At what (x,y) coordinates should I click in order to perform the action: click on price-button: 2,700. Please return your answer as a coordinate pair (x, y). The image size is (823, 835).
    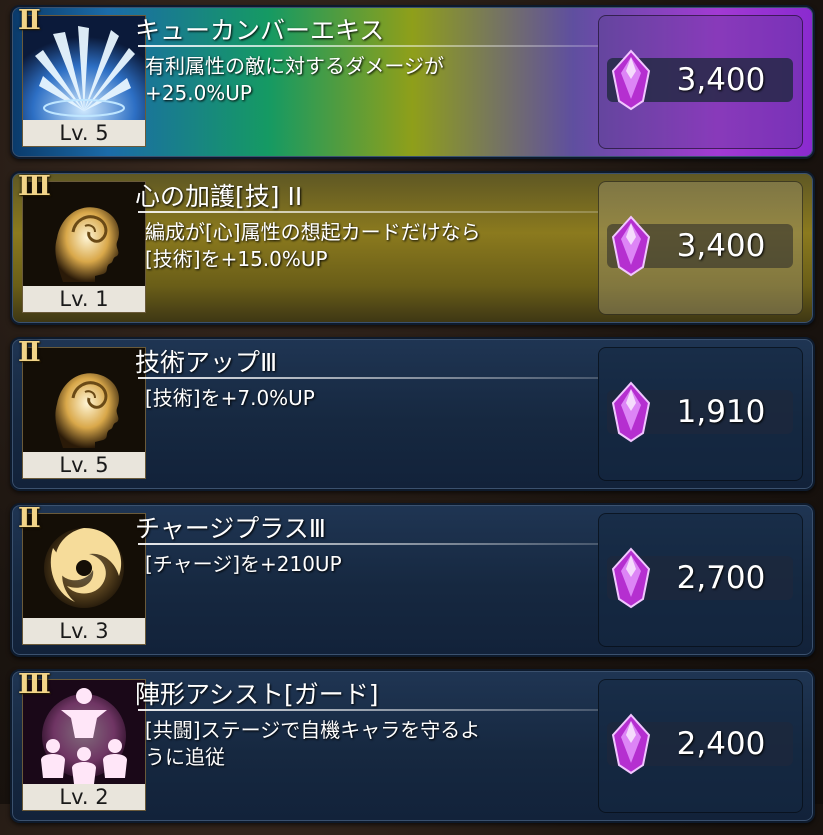
    Looking at the image, I should click on (700, 580).